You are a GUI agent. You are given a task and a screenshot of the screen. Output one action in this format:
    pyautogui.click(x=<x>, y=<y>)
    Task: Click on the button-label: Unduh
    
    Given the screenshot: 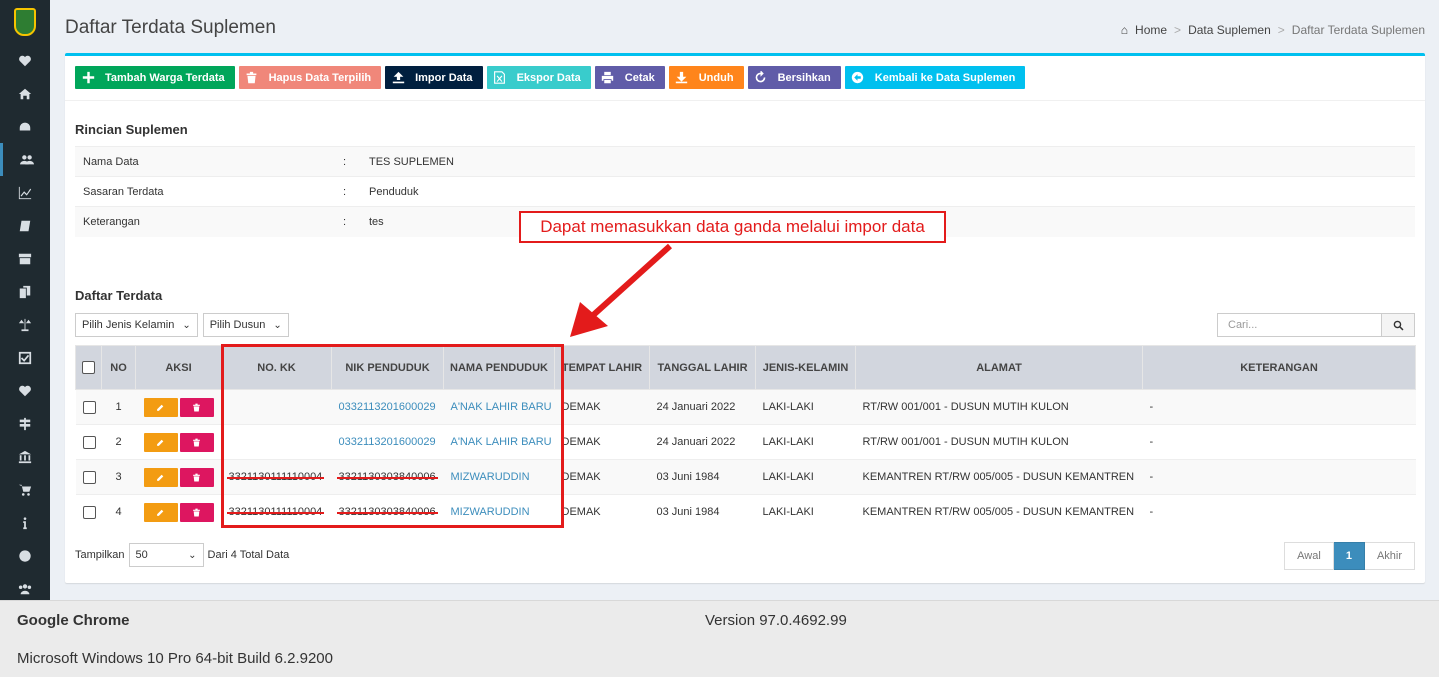 What is the action you would take?
    pyautogui.click(x=716, y=77)
    